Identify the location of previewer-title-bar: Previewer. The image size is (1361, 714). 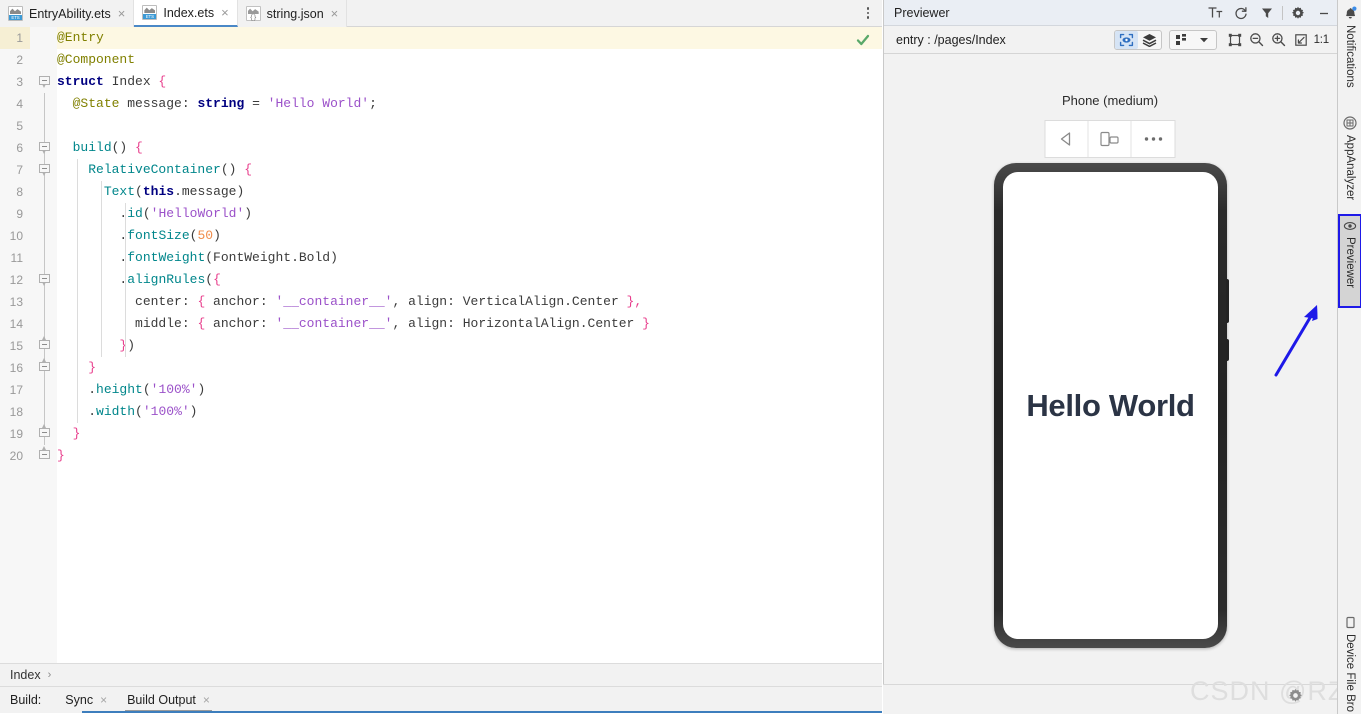
(1110, 13).